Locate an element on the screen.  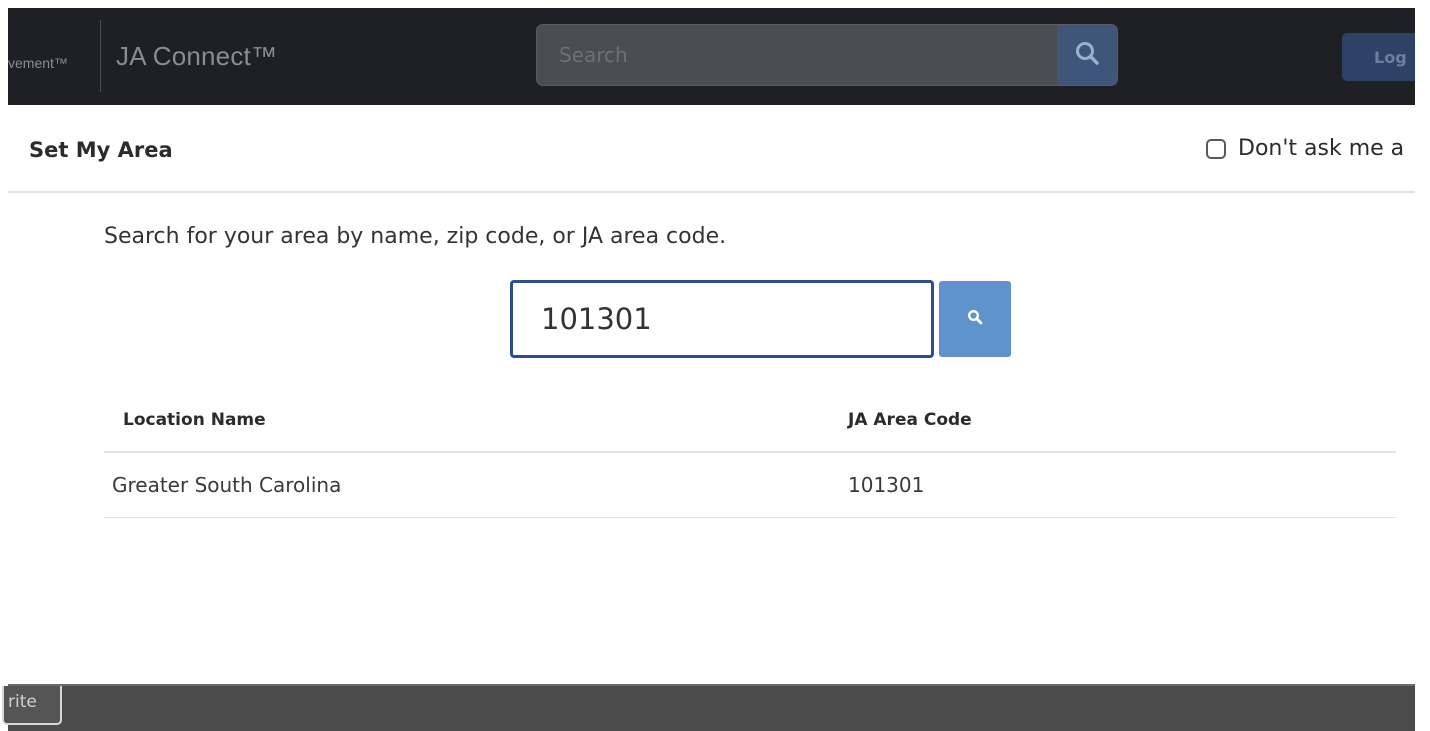
area-search-button is located at coordinates (975, 319).